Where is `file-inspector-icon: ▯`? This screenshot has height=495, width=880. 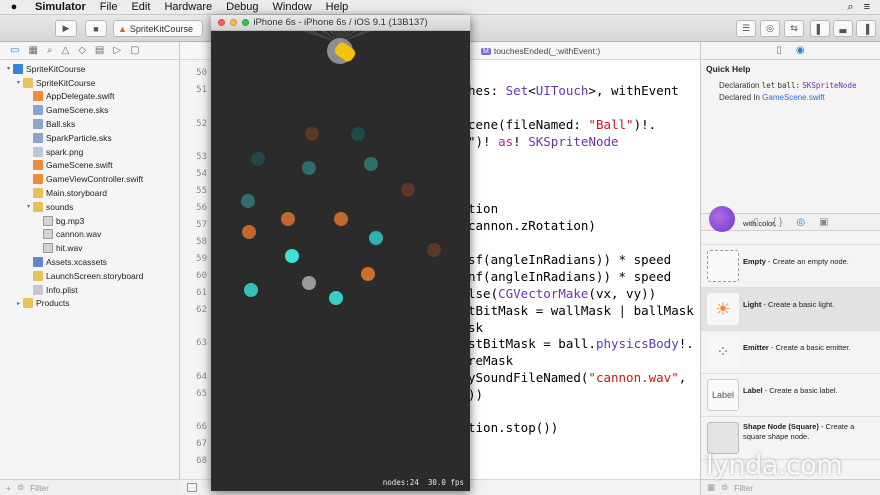
file-inspector-icon: ▯ is located at coordinates (779, 50).